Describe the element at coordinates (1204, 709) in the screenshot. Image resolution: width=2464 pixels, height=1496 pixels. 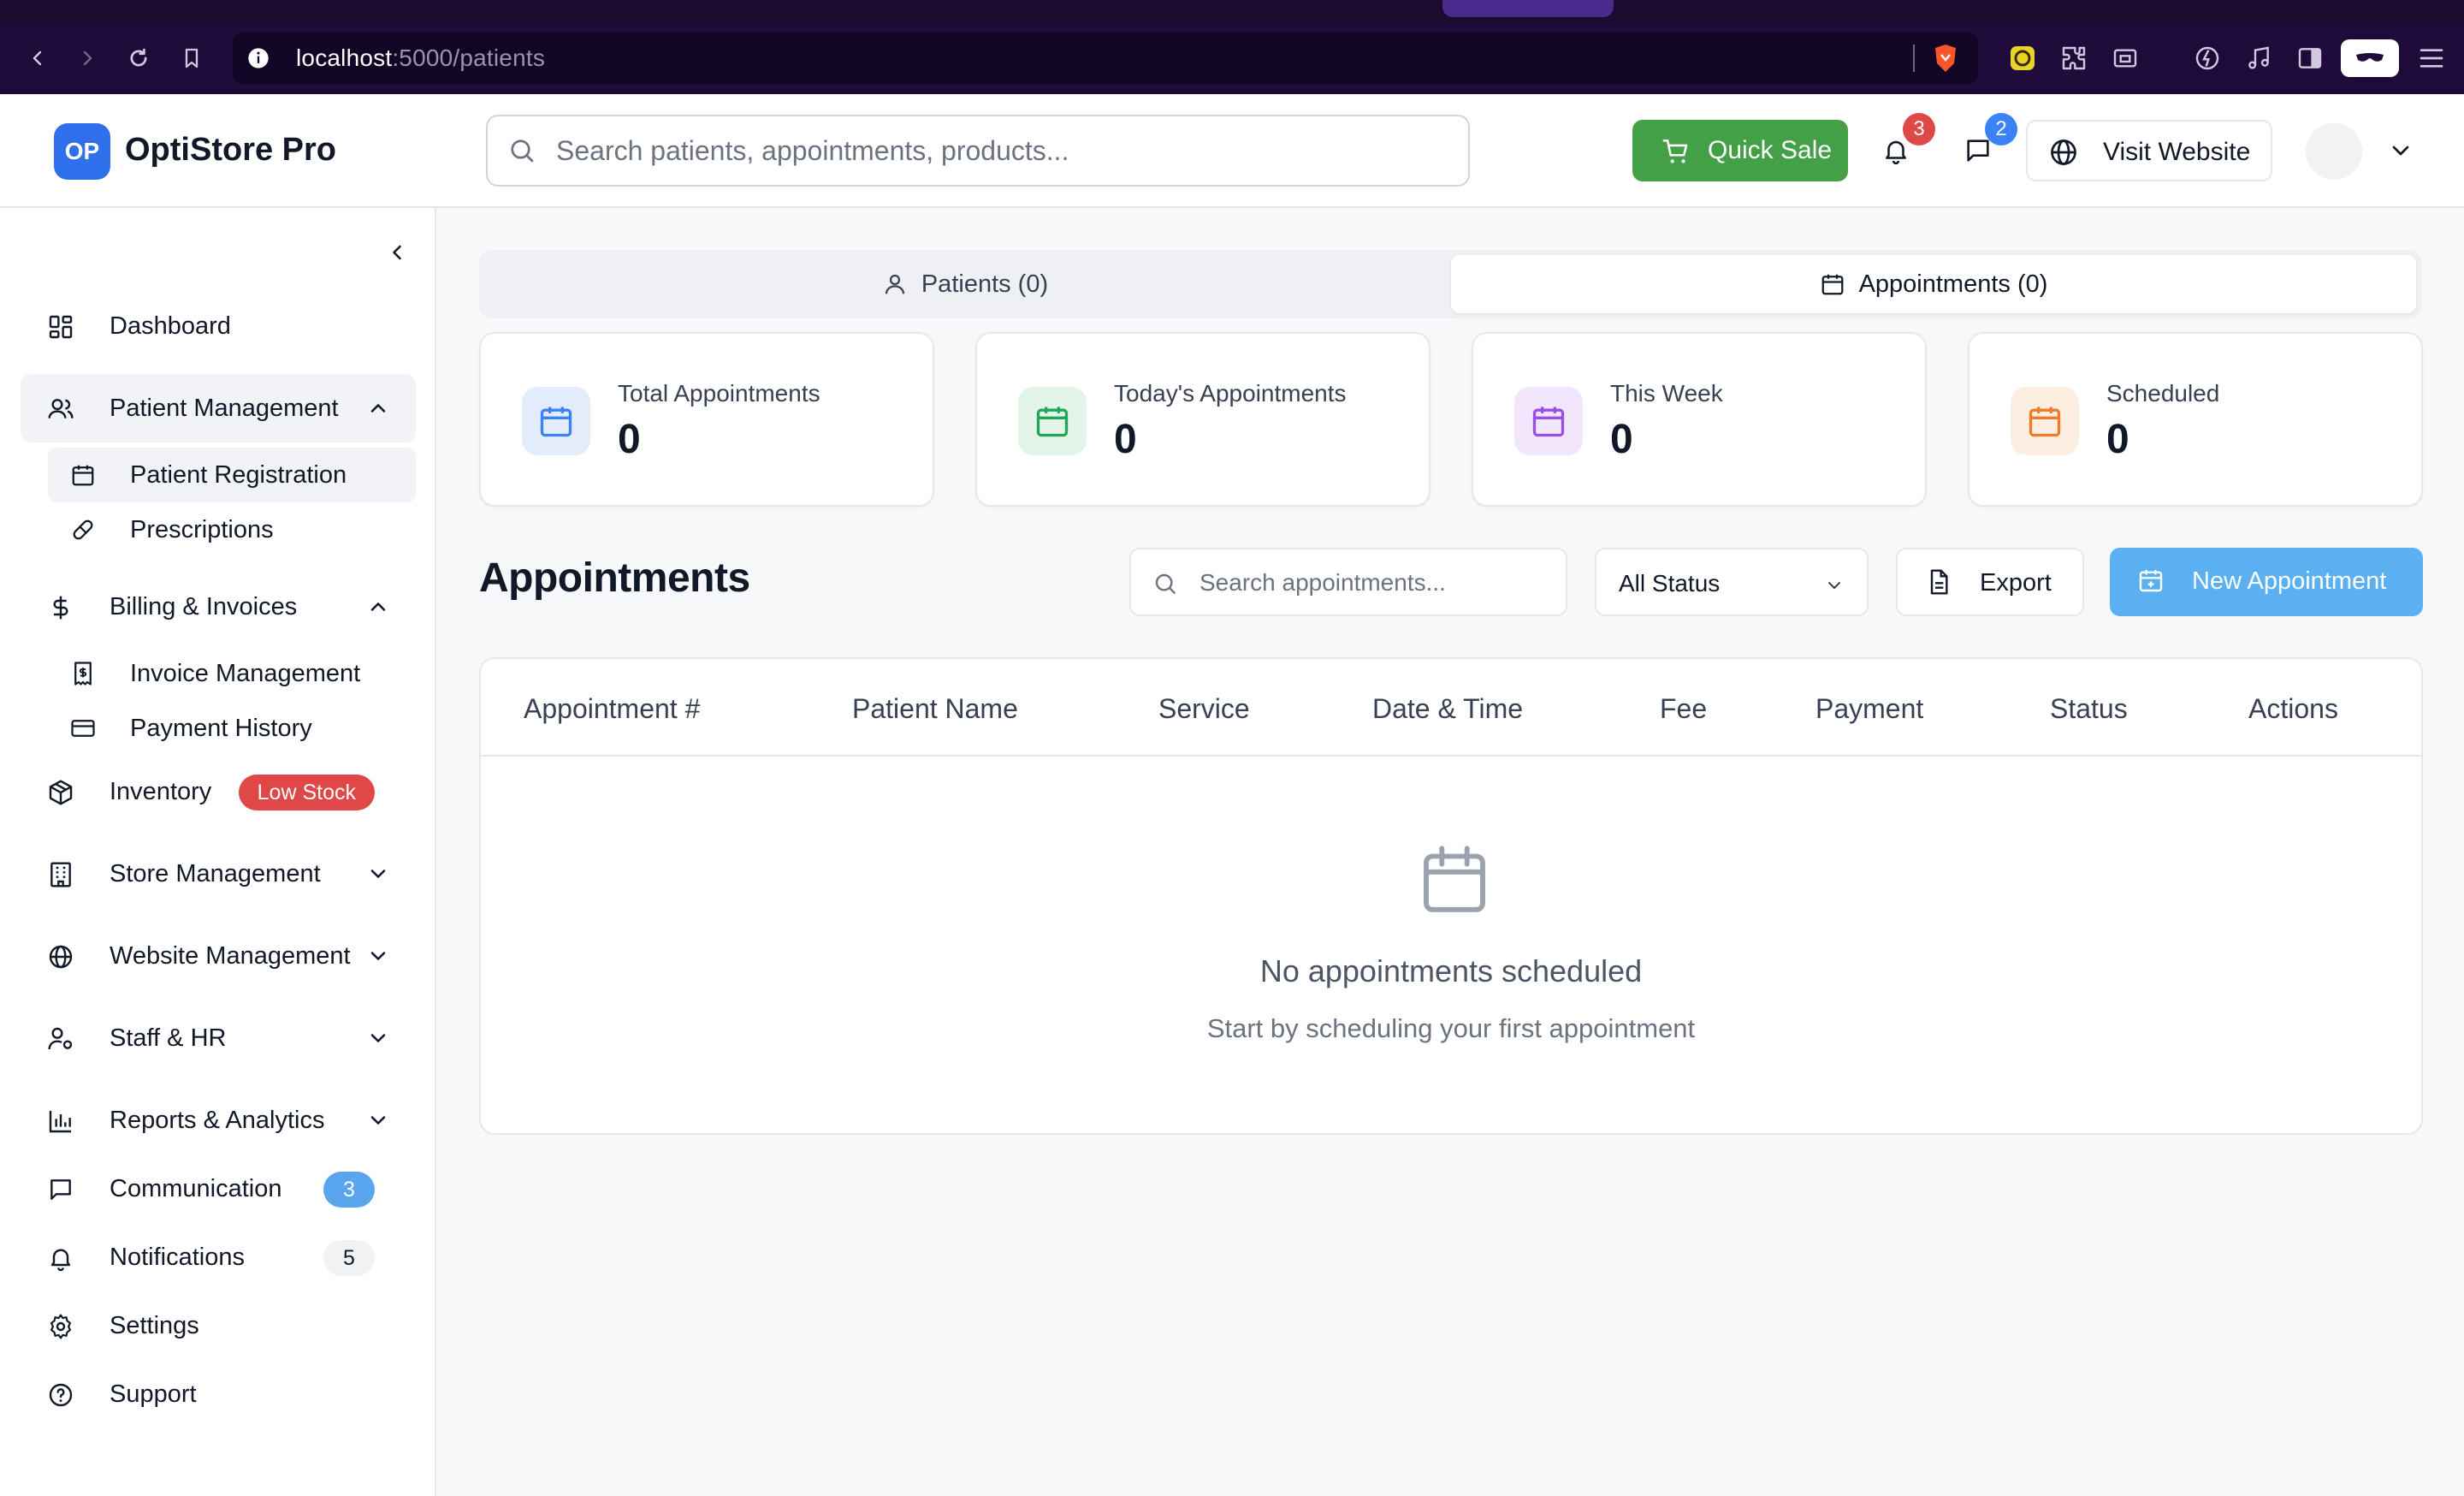
I see `column-header-service: Service` at that location.